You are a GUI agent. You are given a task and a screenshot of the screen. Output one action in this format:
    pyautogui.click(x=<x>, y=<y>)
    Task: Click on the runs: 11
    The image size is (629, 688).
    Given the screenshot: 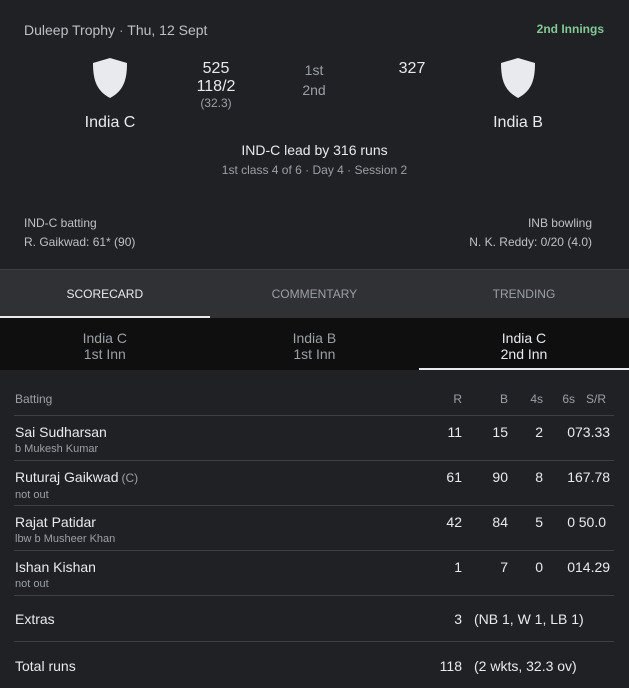 What is the action you would take?
    pyautogui.click(x=454, y=432)
    